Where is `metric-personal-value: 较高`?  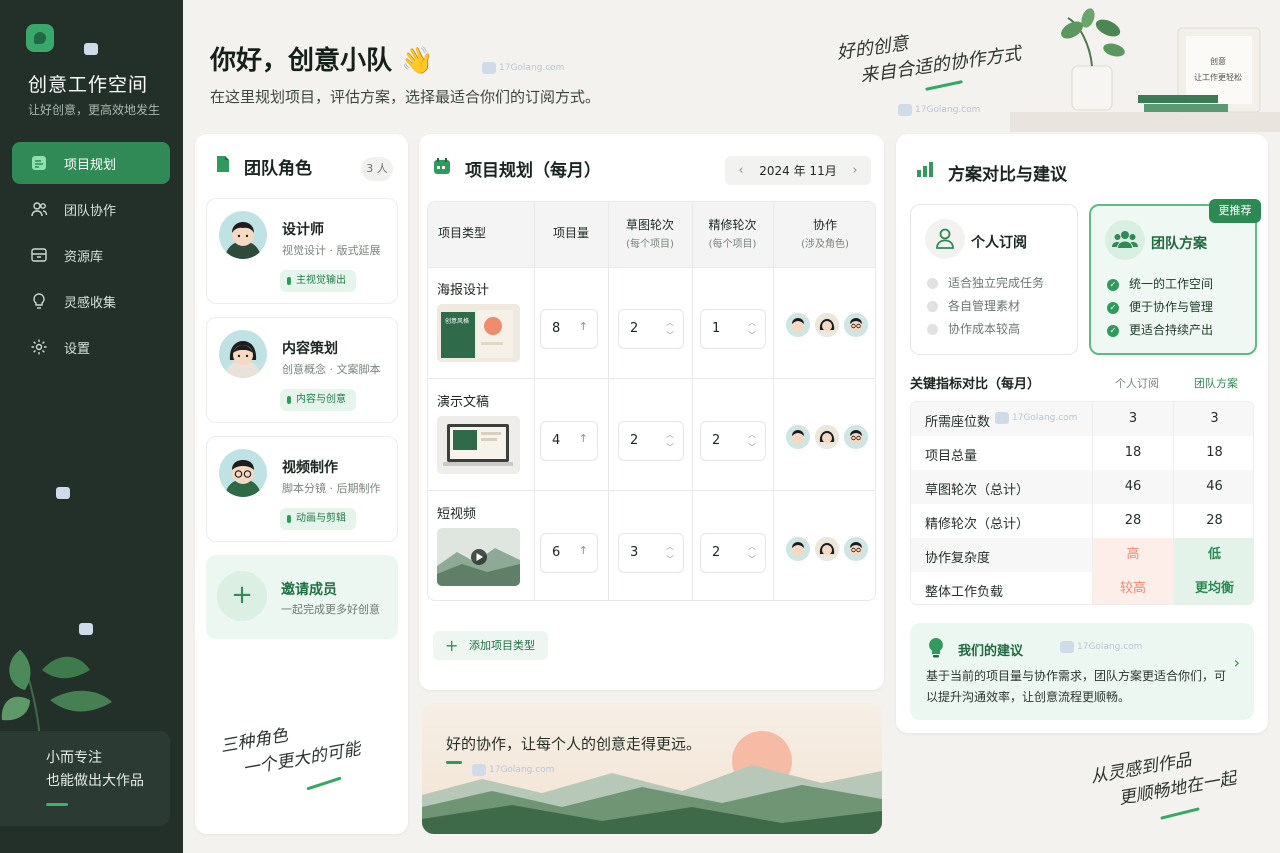 metric-personal-value: 较高 is located at coordinates (1132, 588).